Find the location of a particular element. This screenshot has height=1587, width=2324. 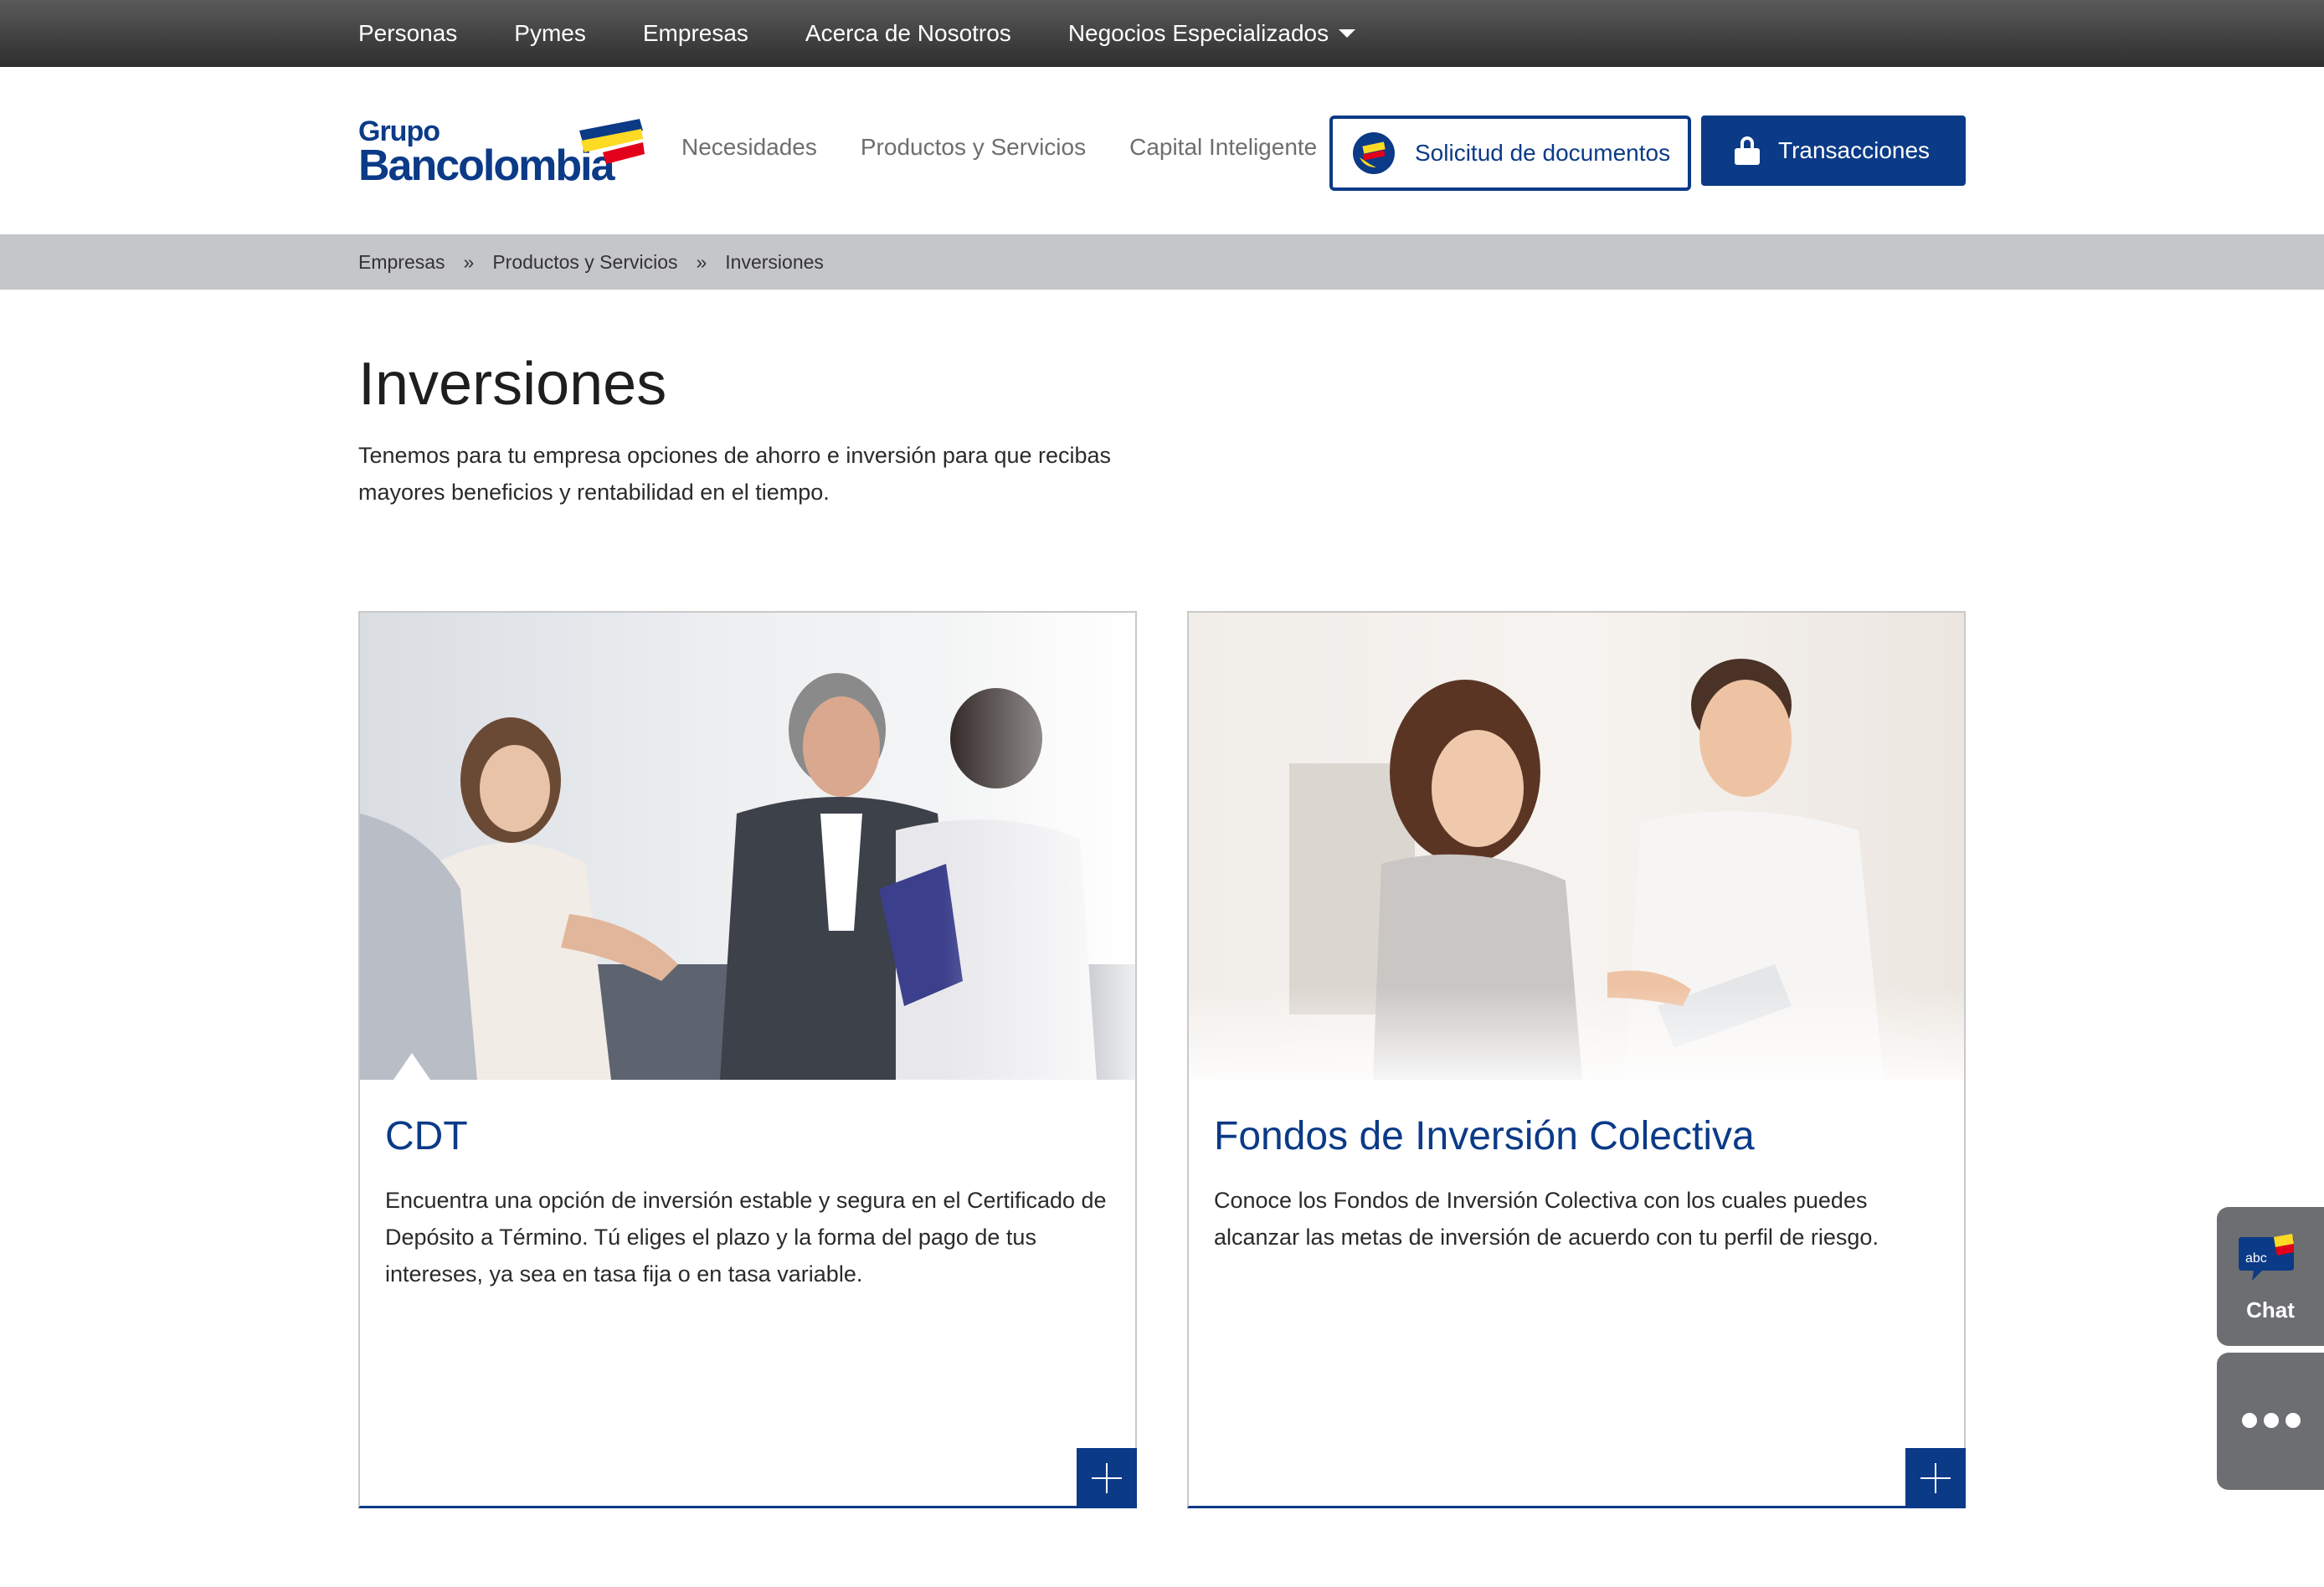

solicitud-documentos-label: Solicitud de documentos is located at coordinates (1543, 153).